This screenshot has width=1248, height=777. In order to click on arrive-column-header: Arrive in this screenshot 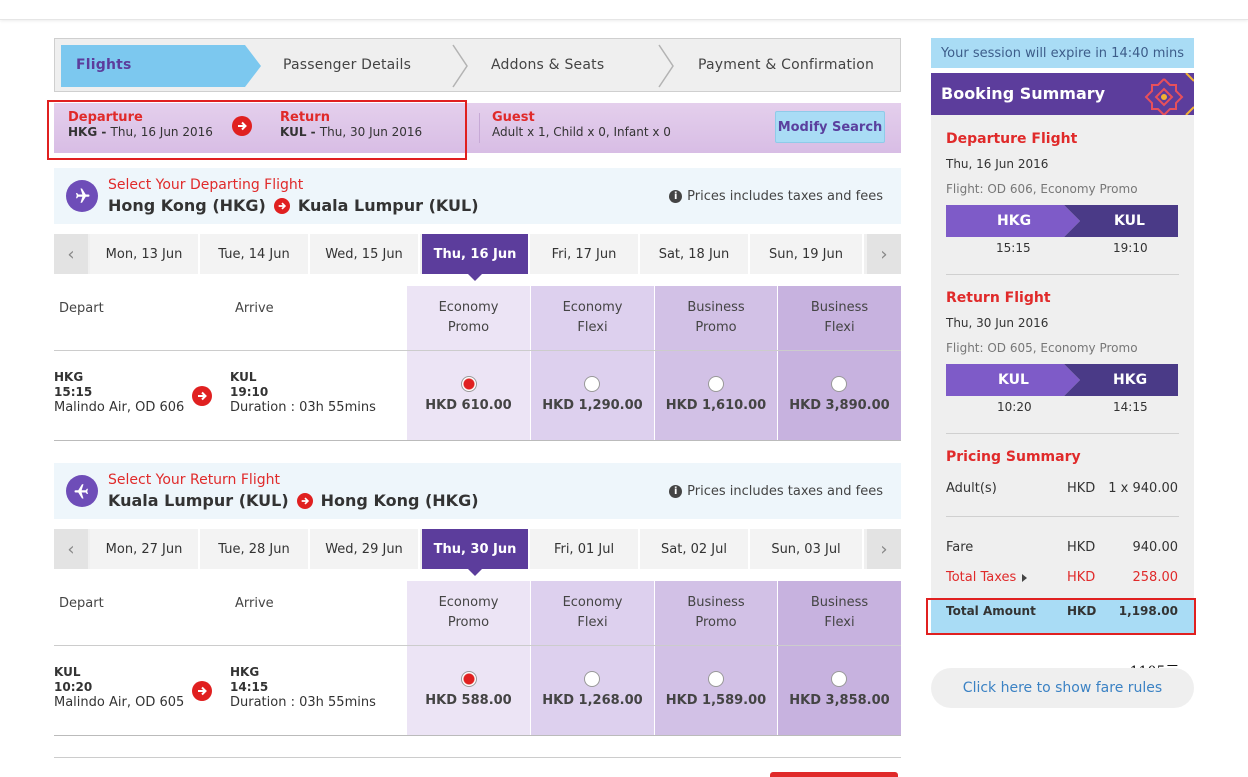, I will do `click(254, 603)`.